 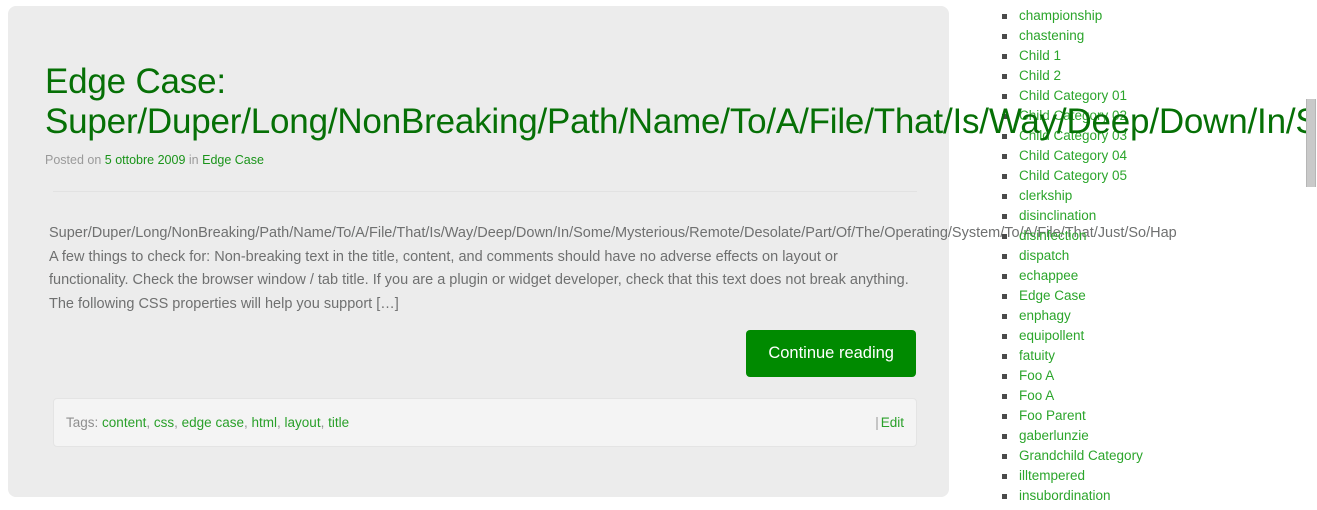 I want to click on edit-link: Edit, so click(x=892, y=422).